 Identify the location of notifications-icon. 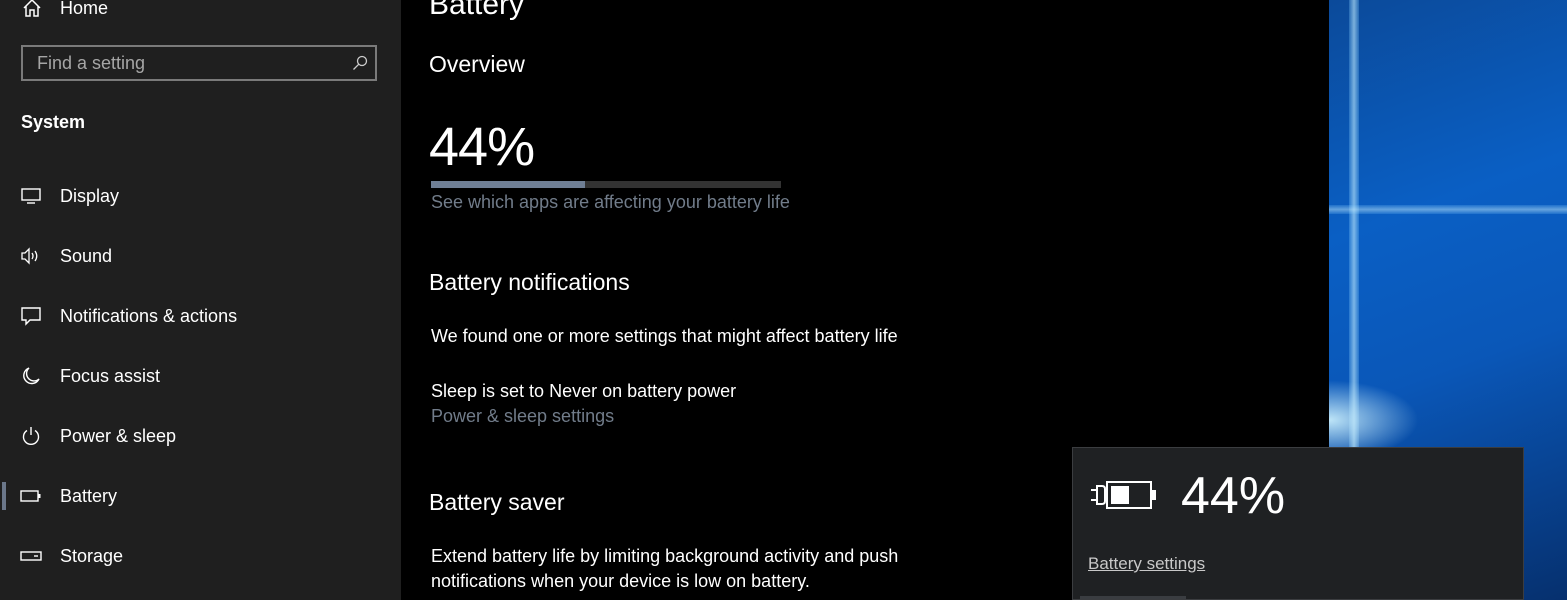
(31, 316).